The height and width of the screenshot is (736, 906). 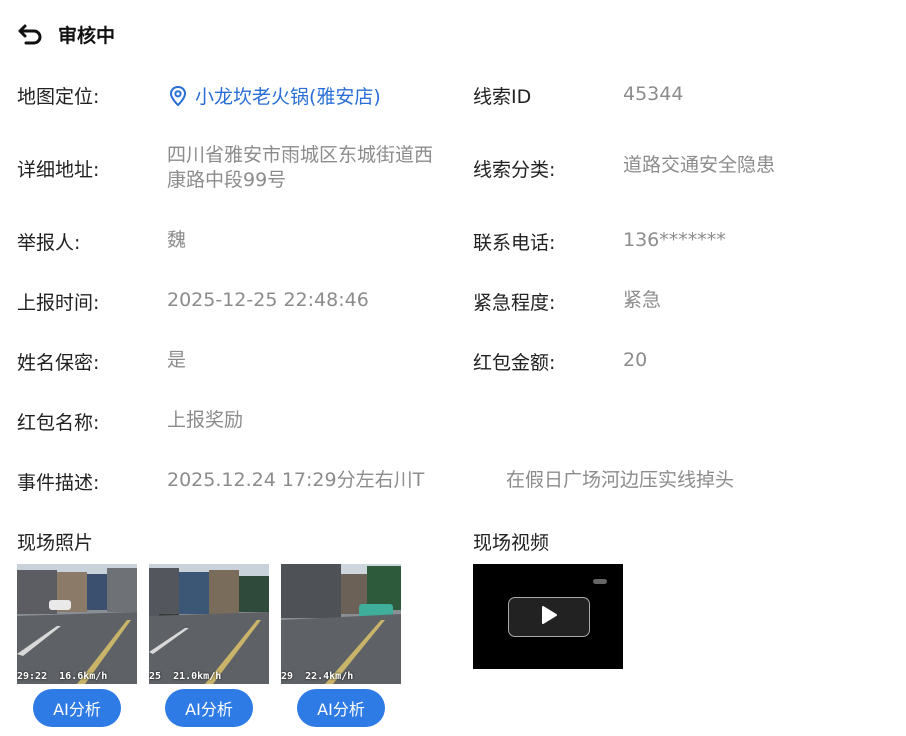 I want to click on report-time-value: 2025-12-25 22:48:46, so click(x=268, y=300).